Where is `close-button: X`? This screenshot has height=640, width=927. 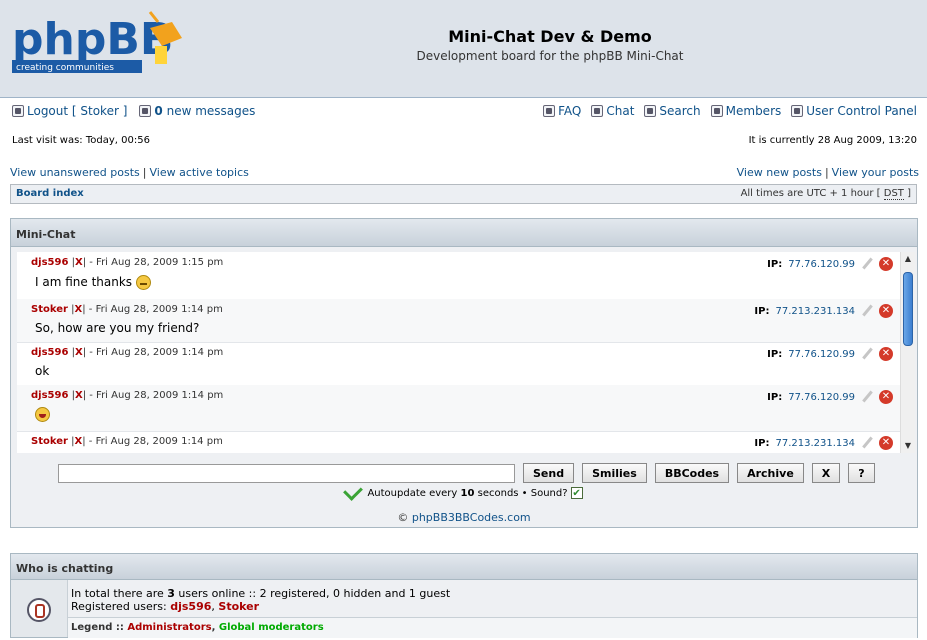
close-button: X is located at coordinates (826, 473).